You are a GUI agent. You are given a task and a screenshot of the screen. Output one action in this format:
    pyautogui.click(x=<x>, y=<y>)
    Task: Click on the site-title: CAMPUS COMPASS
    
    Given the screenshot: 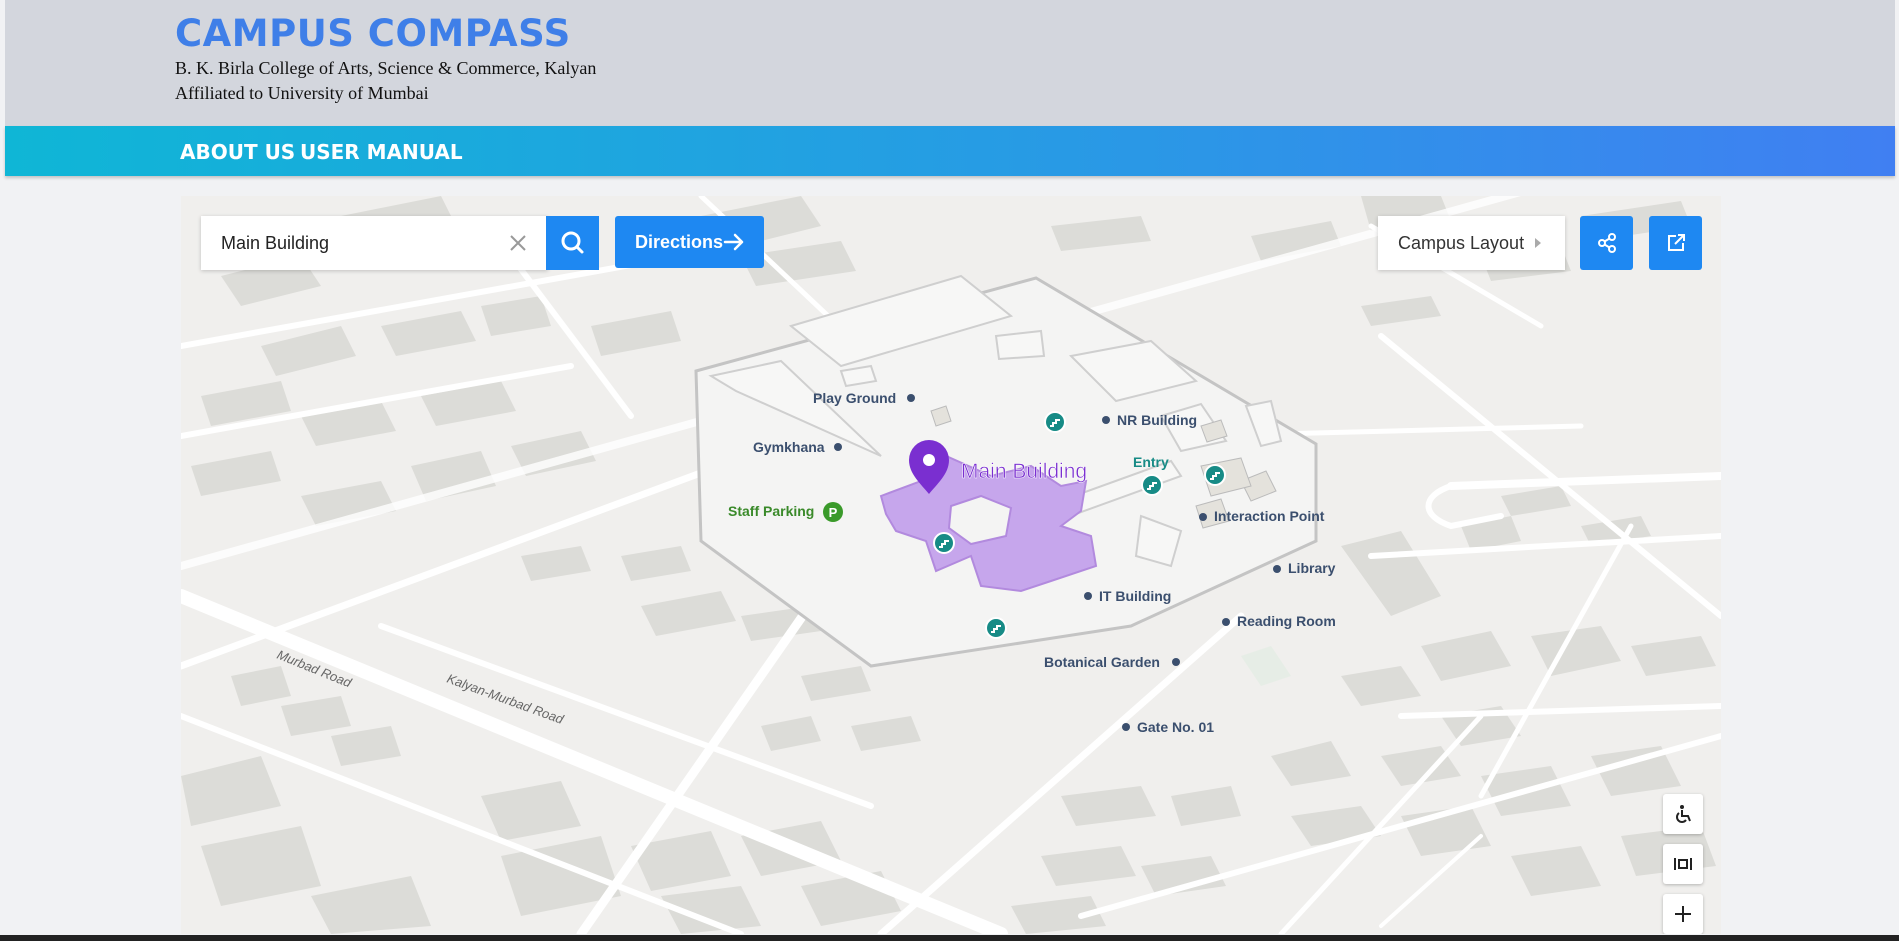 What is the action you would take?
    pyautogui.click(x=373, y=33)
    